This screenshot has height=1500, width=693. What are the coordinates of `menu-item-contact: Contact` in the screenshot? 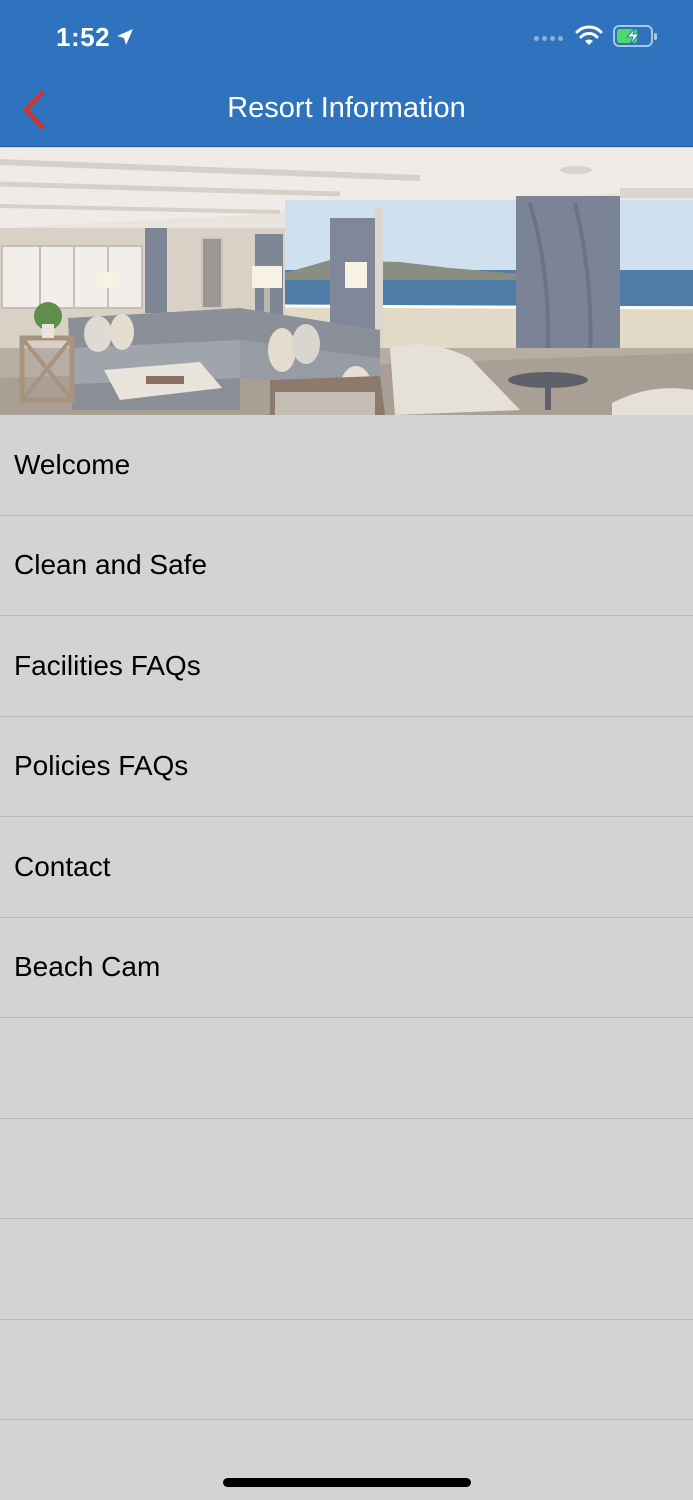 It's located at (346, 867).